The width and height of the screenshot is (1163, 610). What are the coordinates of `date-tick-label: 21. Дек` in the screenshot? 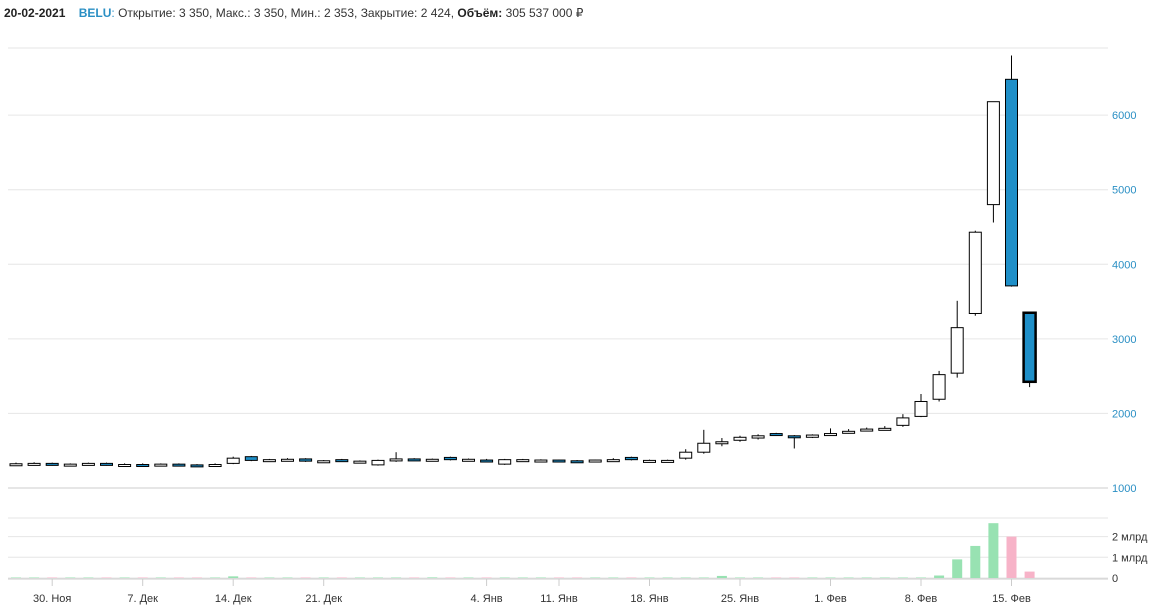 It's located at (323, 599).